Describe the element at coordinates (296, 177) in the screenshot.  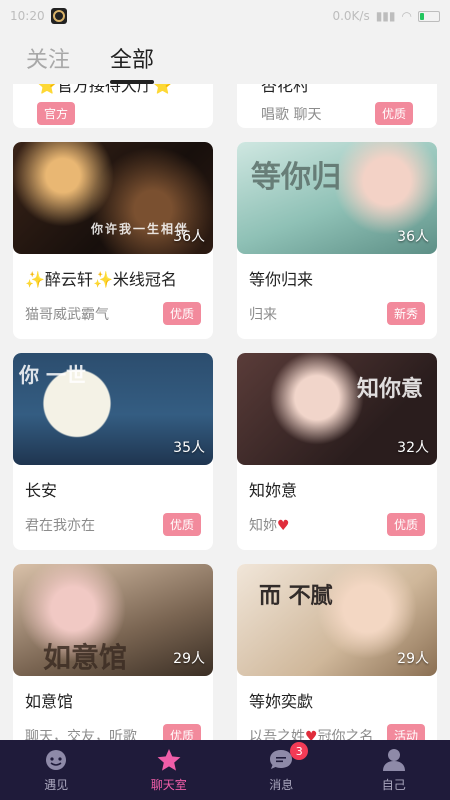
I see `cover-art-text: 等你归` at that location.